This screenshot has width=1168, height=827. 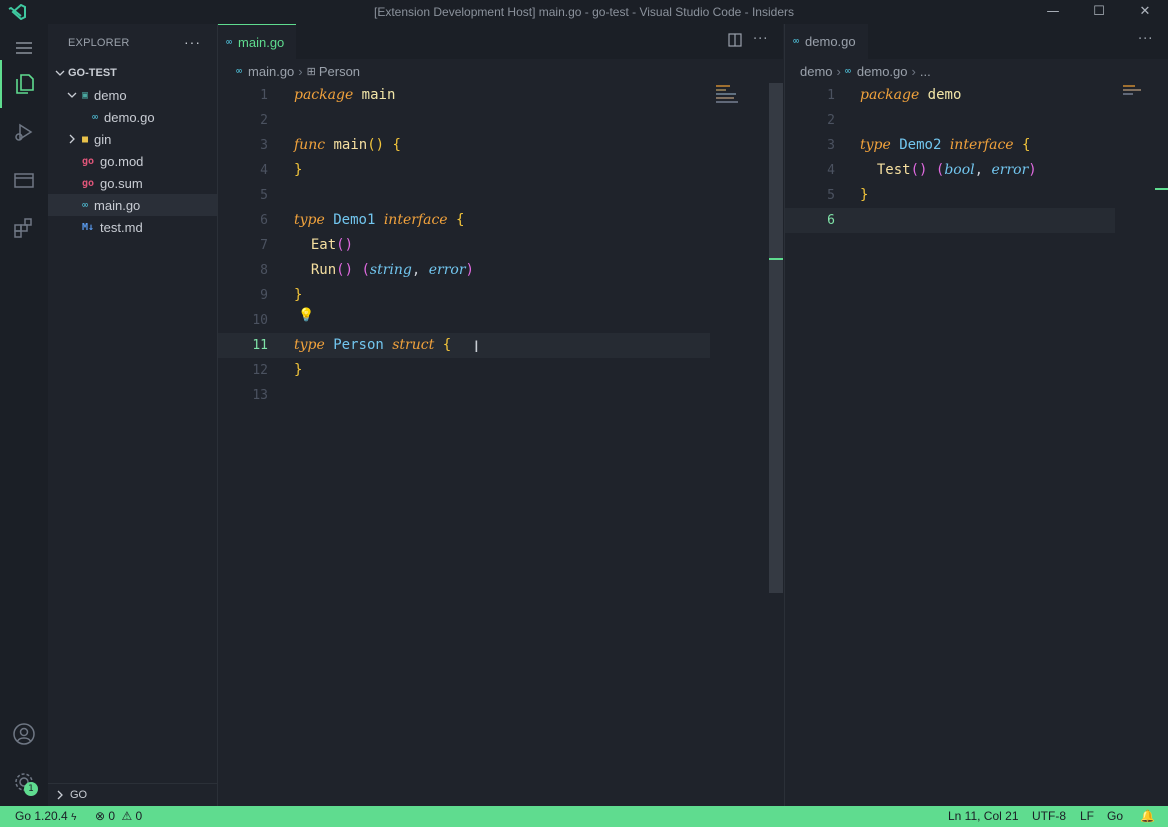 I want to click on lightning-icon: ϟ, so click(x=74, y=817).